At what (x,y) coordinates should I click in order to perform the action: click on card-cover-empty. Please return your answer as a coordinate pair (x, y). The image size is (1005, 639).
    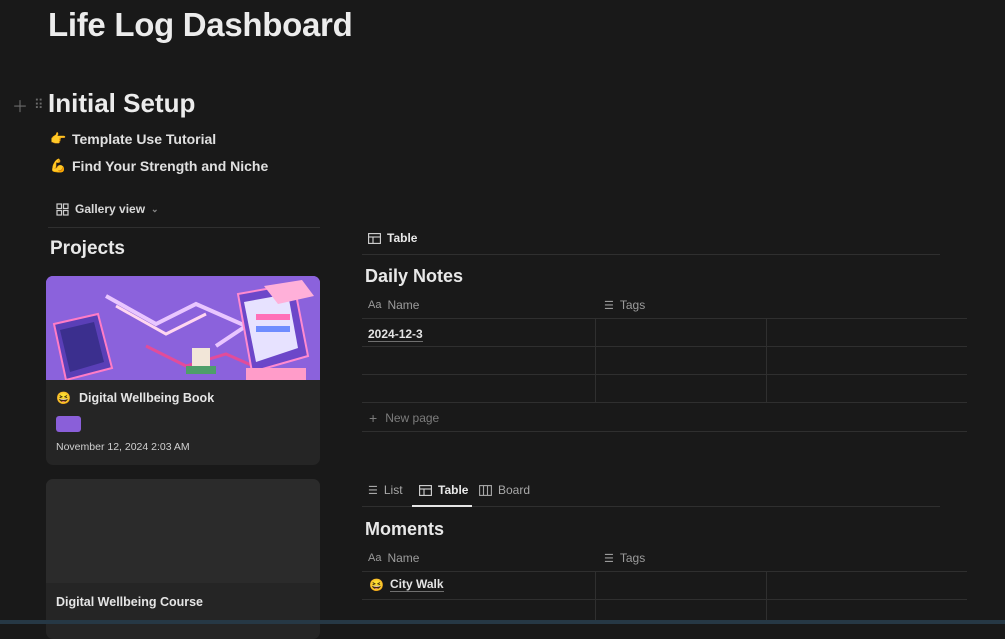
    Looking at the image, I should click on (183, 531).